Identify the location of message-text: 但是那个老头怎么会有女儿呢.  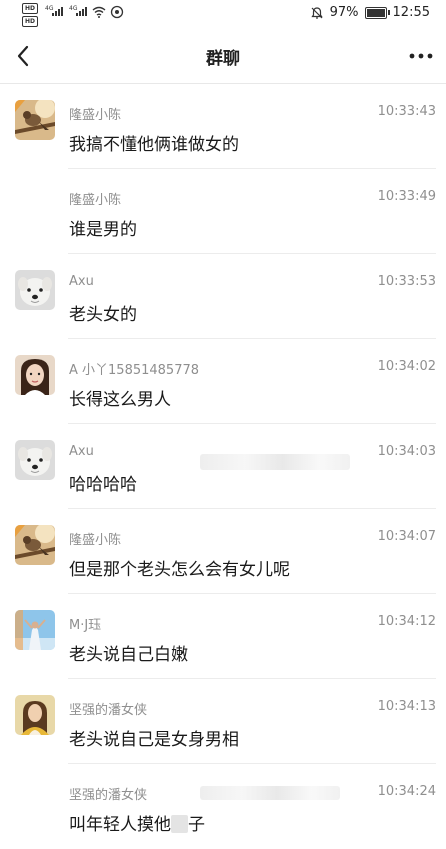
(179, 570).